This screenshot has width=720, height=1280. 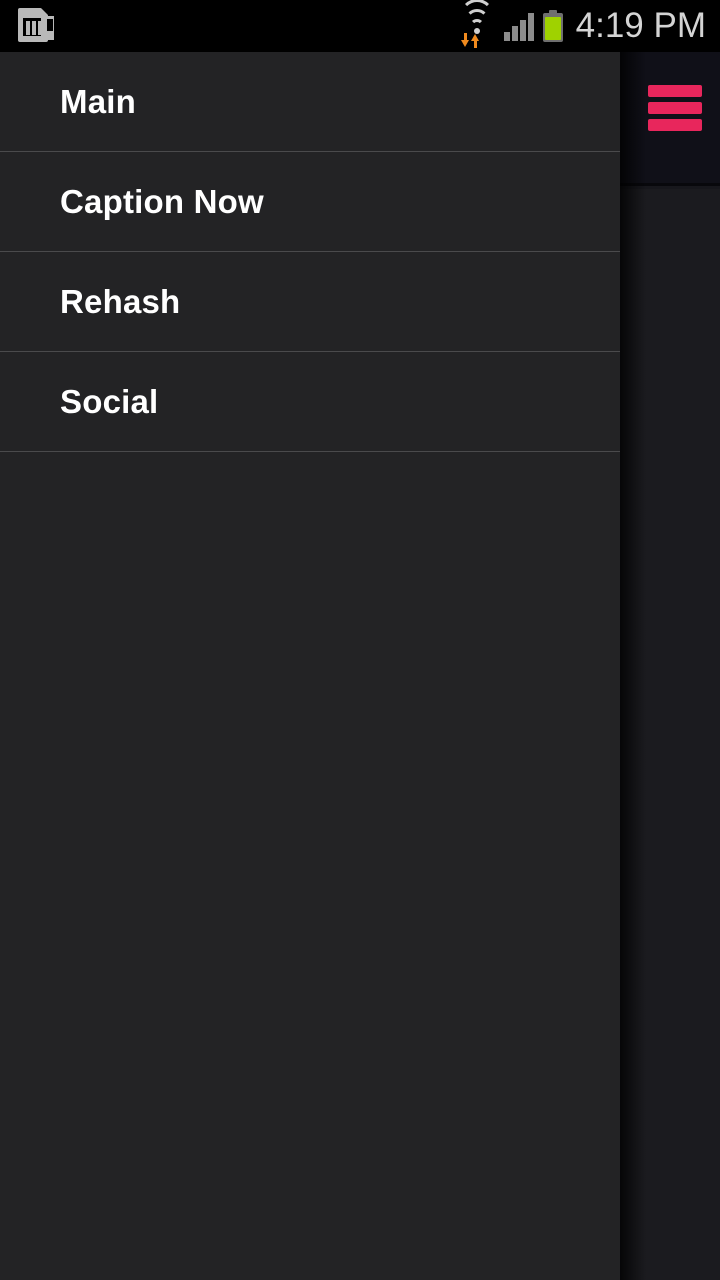 I want to click on drawer-item-label: Social, so click(x=109, y=401).